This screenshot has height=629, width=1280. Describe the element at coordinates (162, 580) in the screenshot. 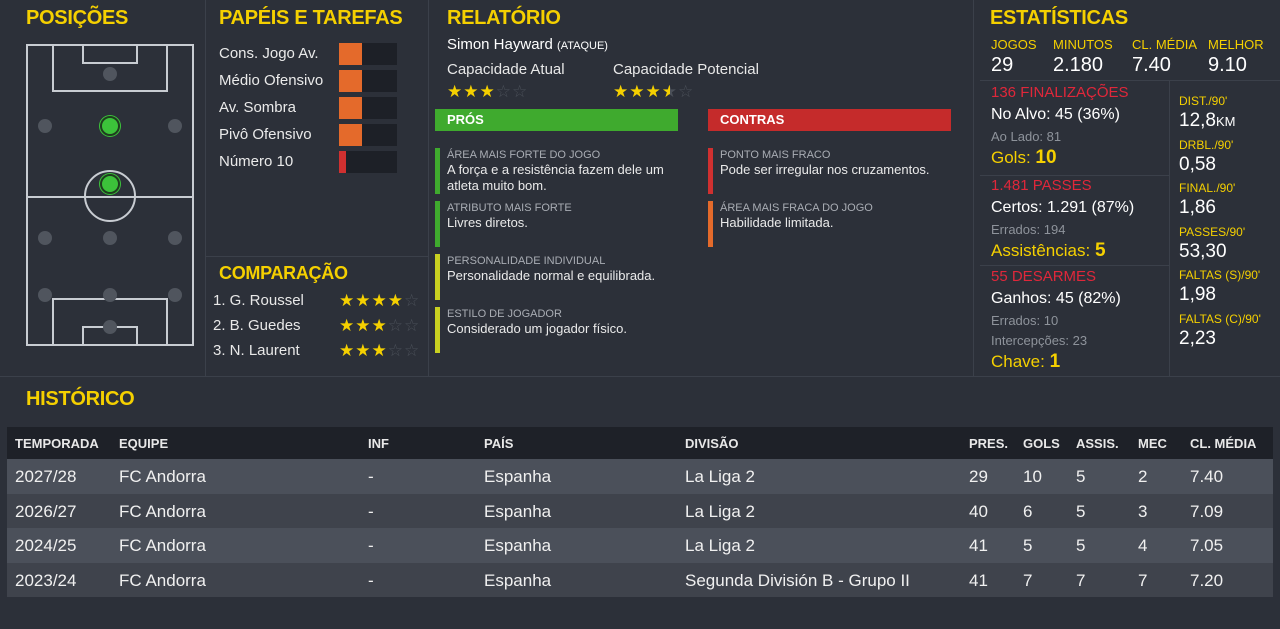

I see `table-cell: FC Andorra` at that location.